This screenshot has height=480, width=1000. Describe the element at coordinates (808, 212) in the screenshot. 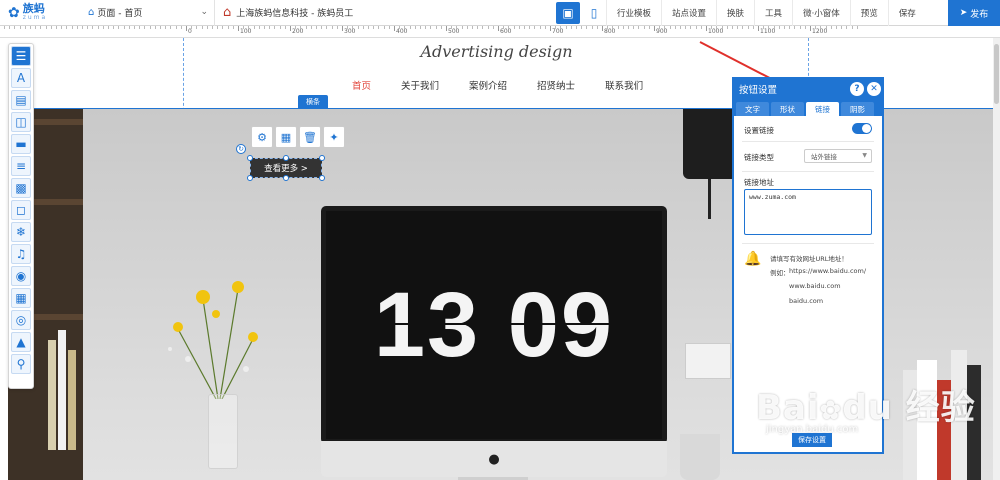

I see `link-url-input: www.zuma.com` at that location.